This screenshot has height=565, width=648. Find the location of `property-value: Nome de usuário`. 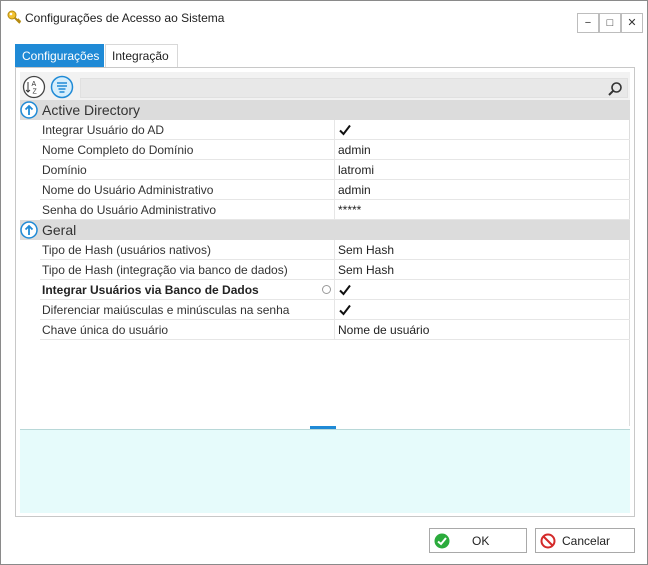

property-value: Nome de usuário is located at coordinates (383, 330).